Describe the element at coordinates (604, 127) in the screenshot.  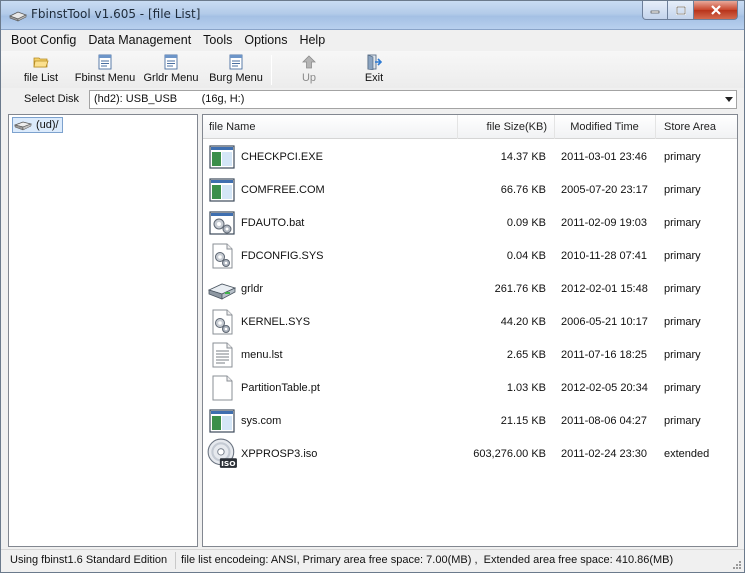
I see `column-header-modified: Modified Time` at that location.